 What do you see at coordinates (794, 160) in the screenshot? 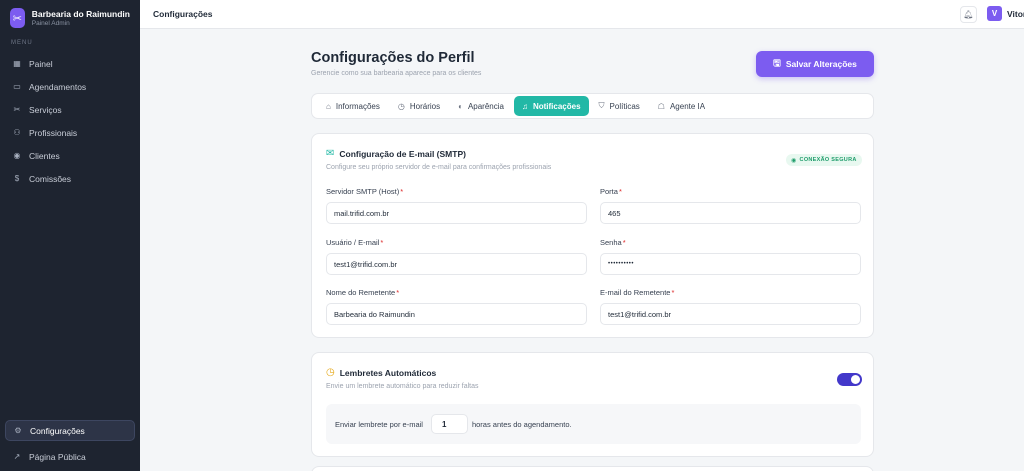
I see `shield-check-icon: ◉` at bounding box center [794, 160].